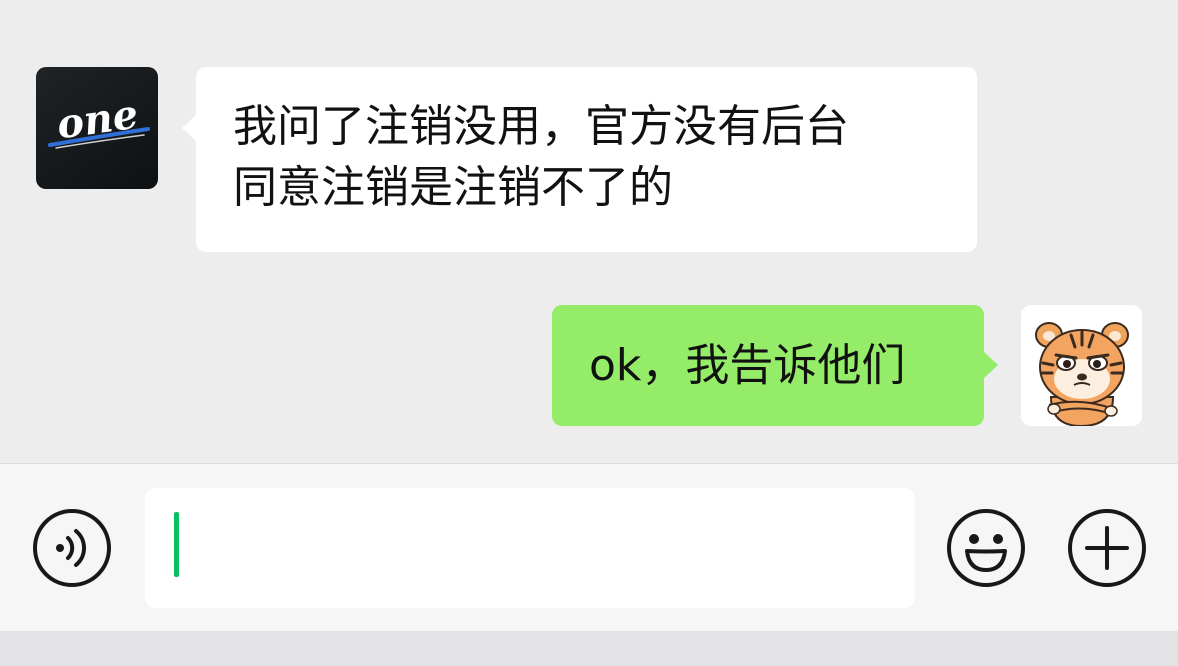  Describe the element at coordinates (530, 548) in the screenshot. I see `message-text-input` at that location.